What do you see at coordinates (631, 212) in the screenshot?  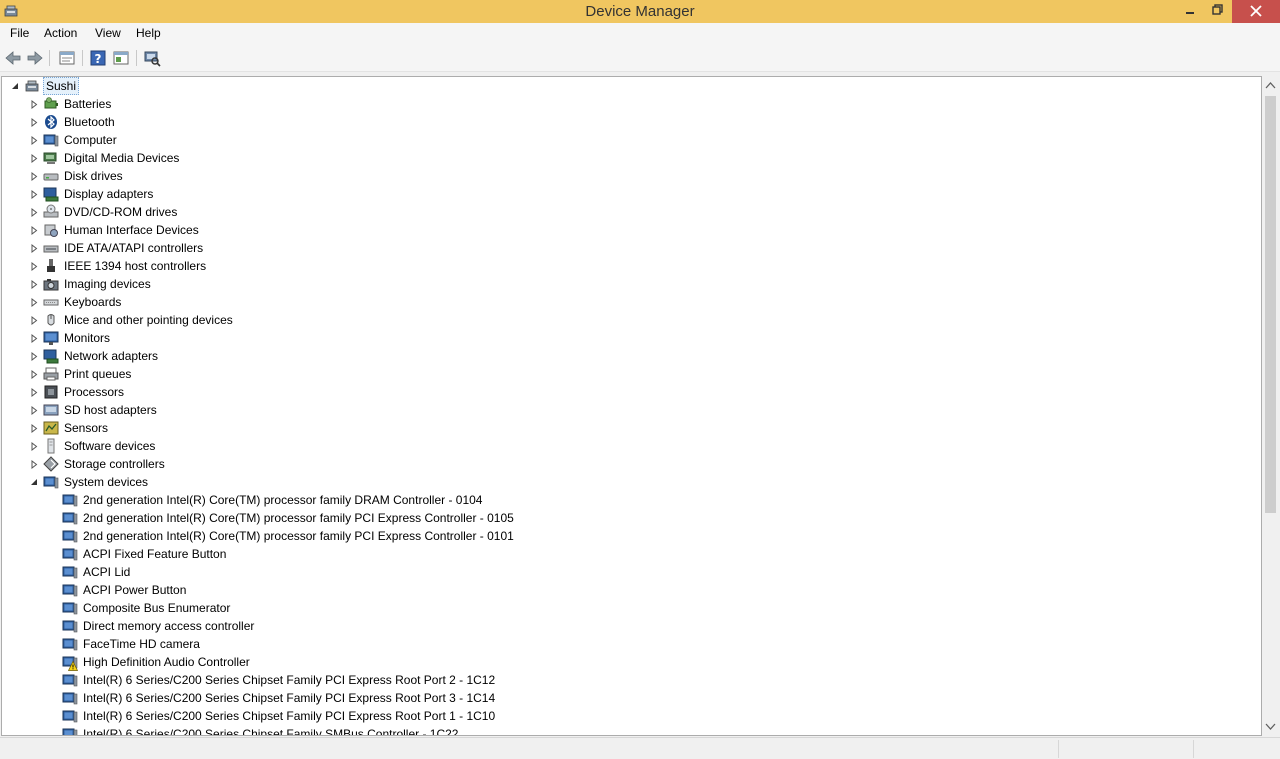 I see `tree-category-dvd-cd-rom-drives: DVD/CD-ROM drives` at bounding box center [631, 212].